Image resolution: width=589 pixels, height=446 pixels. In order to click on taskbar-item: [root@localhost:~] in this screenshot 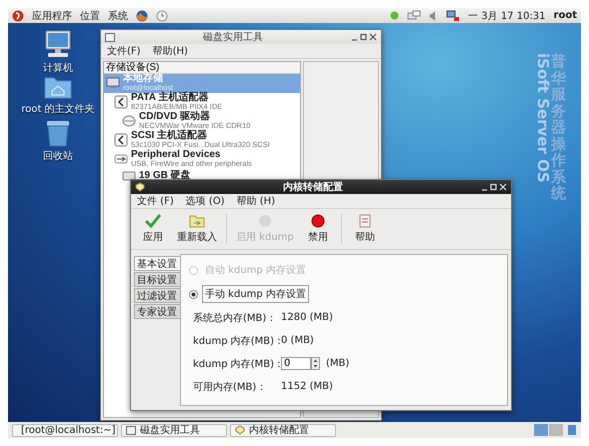, I will do `click(65, 430)`.